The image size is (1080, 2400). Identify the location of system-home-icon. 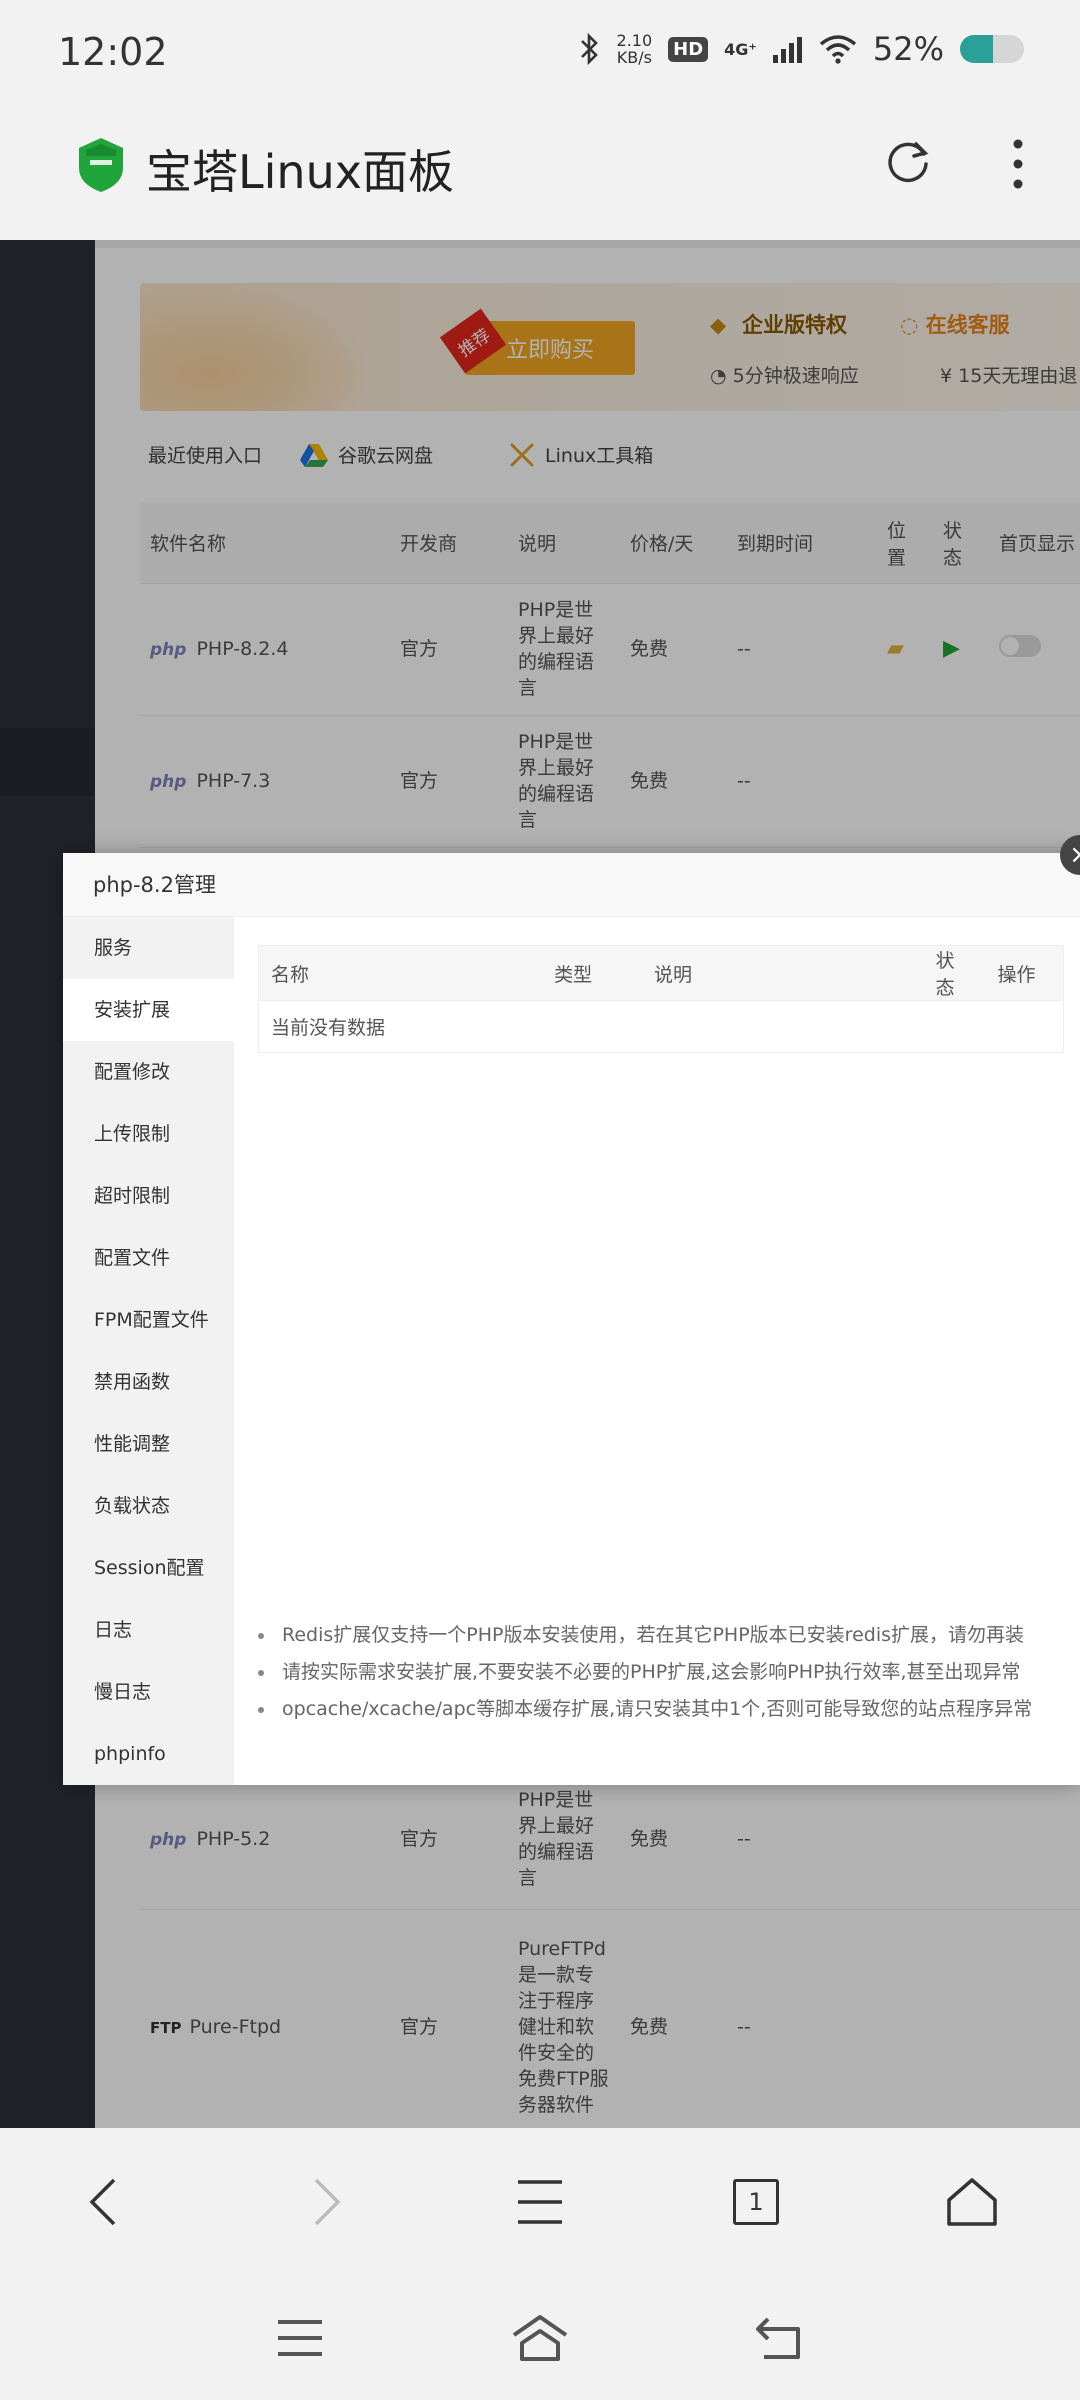
(540, 2338).